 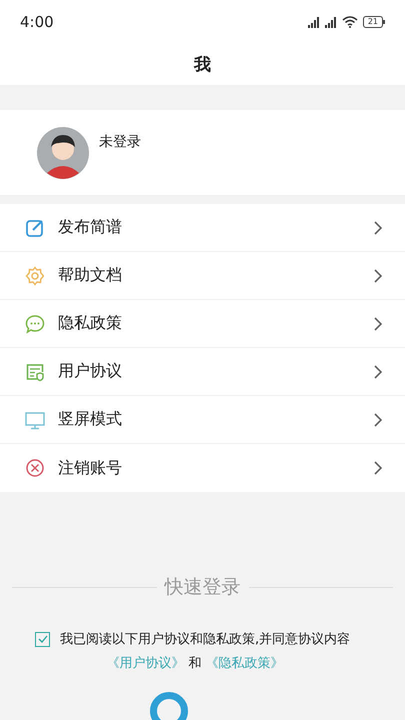 What do you see at coordinates (35, 372) in the screenshot?
I see `document-shield-icon` at bounding box center [35, 372].